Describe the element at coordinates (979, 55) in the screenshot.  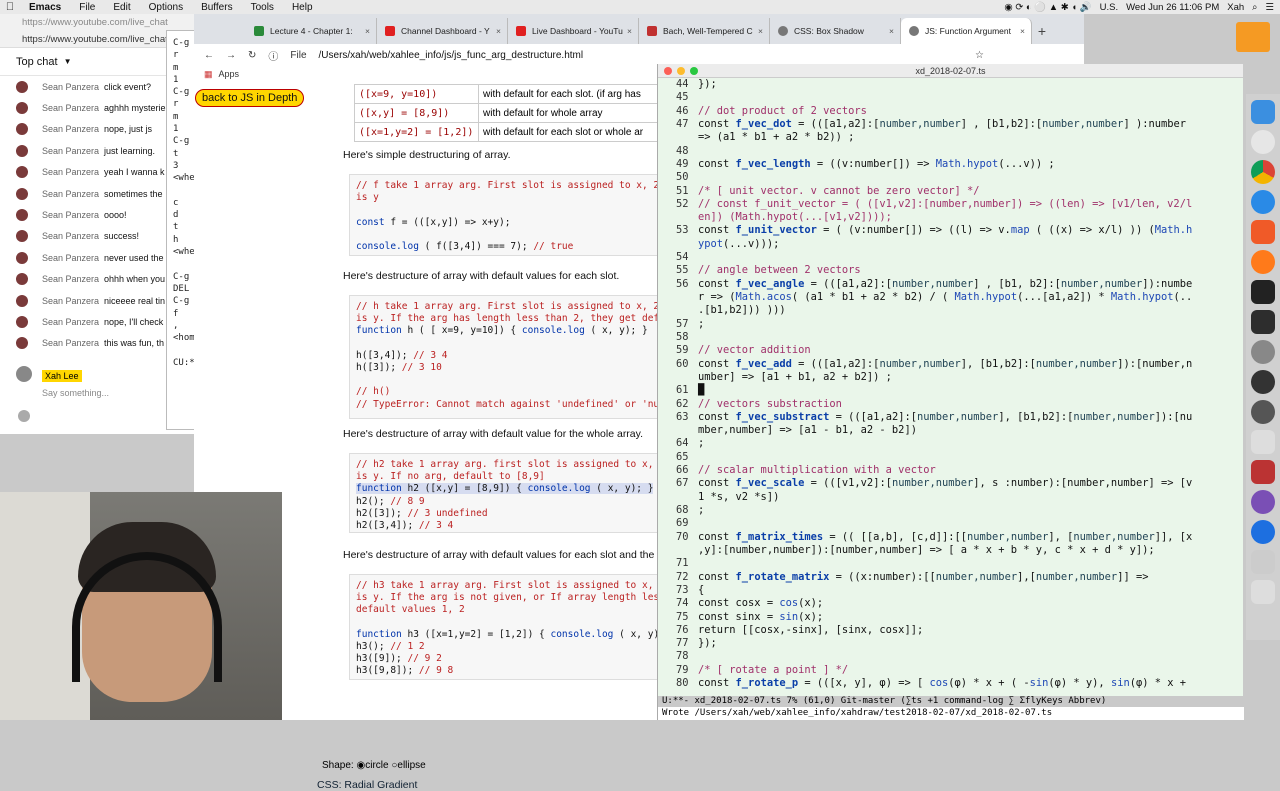
I see `bookmark-star-icon: ☆` at that location.